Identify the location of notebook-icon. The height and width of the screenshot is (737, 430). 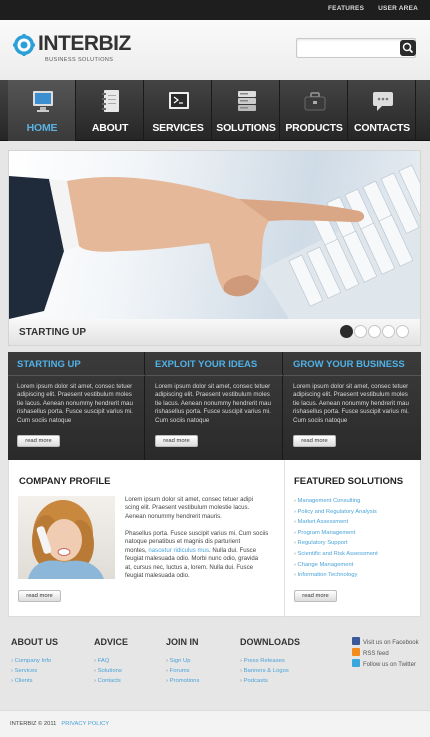
(110, 101).